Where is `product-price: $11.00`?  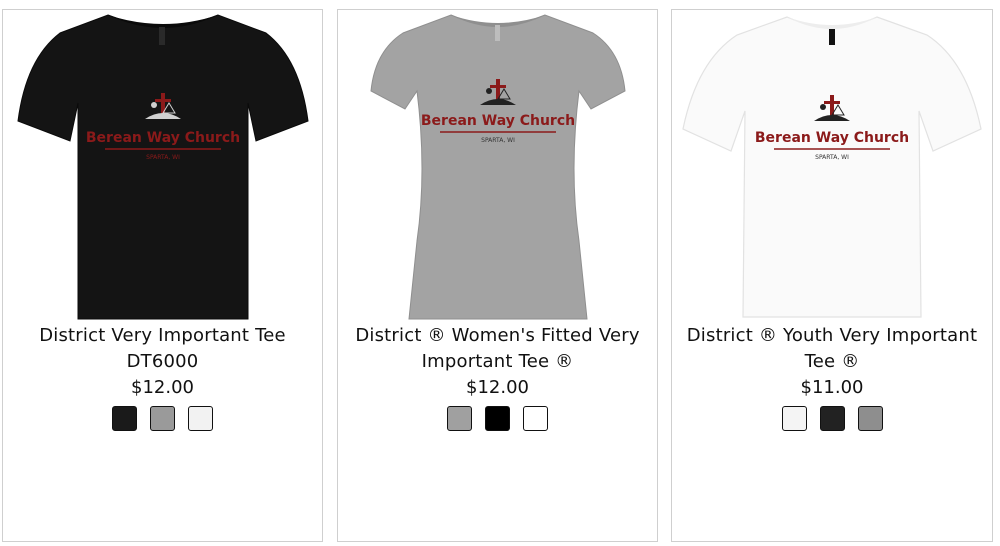 product-price: $11.00 is located at coordinates (832, 387).